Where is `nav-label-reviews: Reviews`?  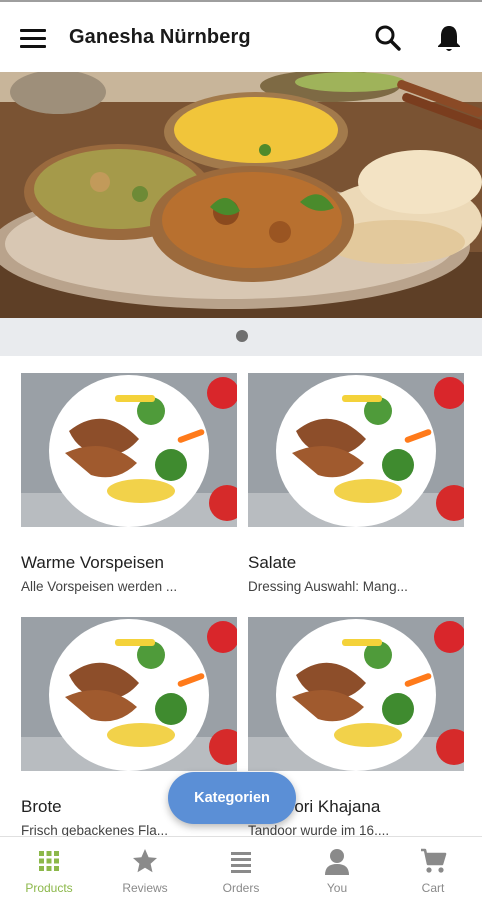
nav-label-reviews: Reviews is located at coordinates (145, 888).